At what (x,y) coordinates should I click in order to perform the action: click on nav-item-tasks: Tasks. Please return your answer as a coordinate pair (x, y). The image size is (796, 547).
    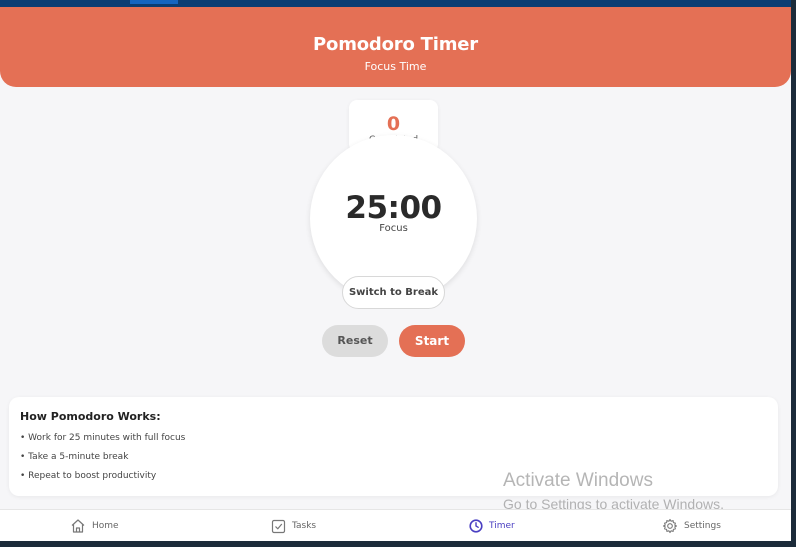
    Looking at the image, I should click on (293, 525).